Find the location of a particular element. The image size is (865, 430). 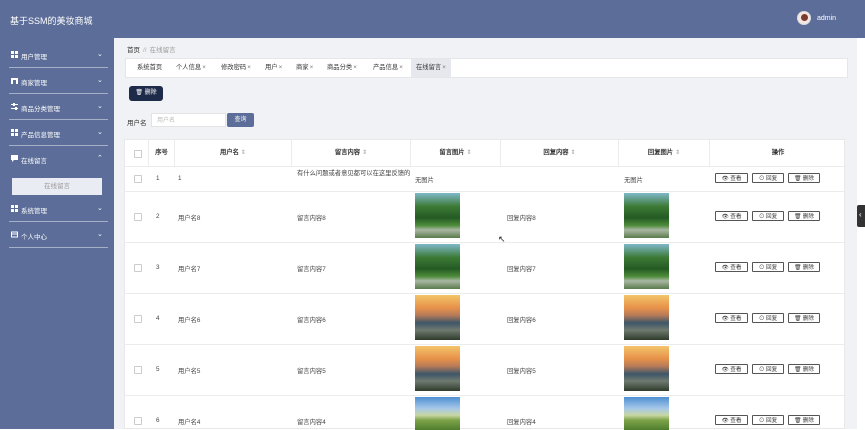

table-row: 5 用户名5 留言内容5 回复内容5 👁 查看 ⊙ 回复 🗑 删除 is located at coordinates (485, 370).